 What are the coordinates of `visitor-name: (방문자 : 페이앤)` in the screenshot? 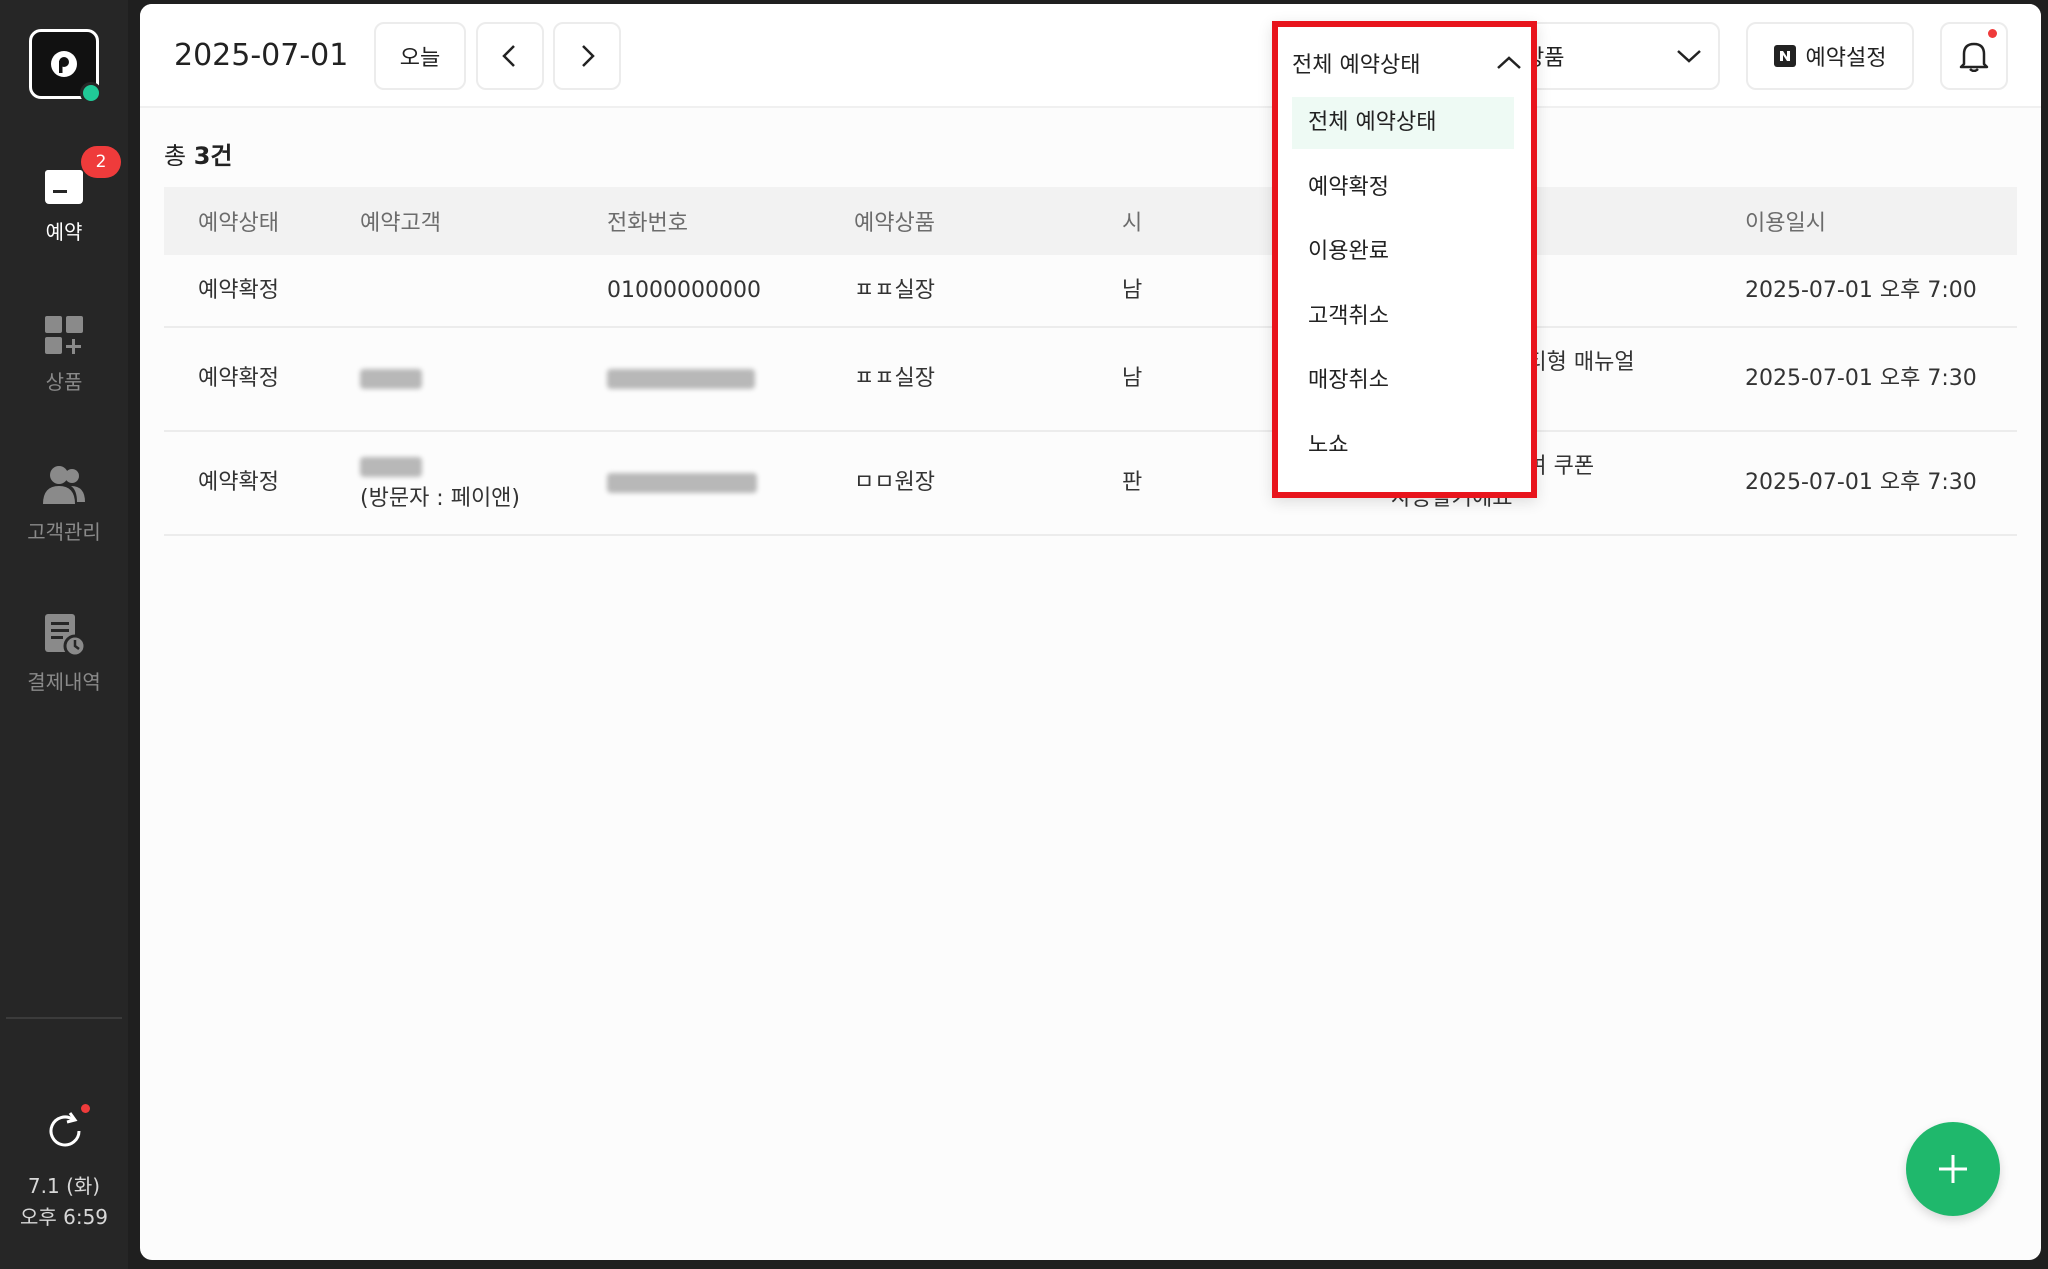 It's located at (440, 498).